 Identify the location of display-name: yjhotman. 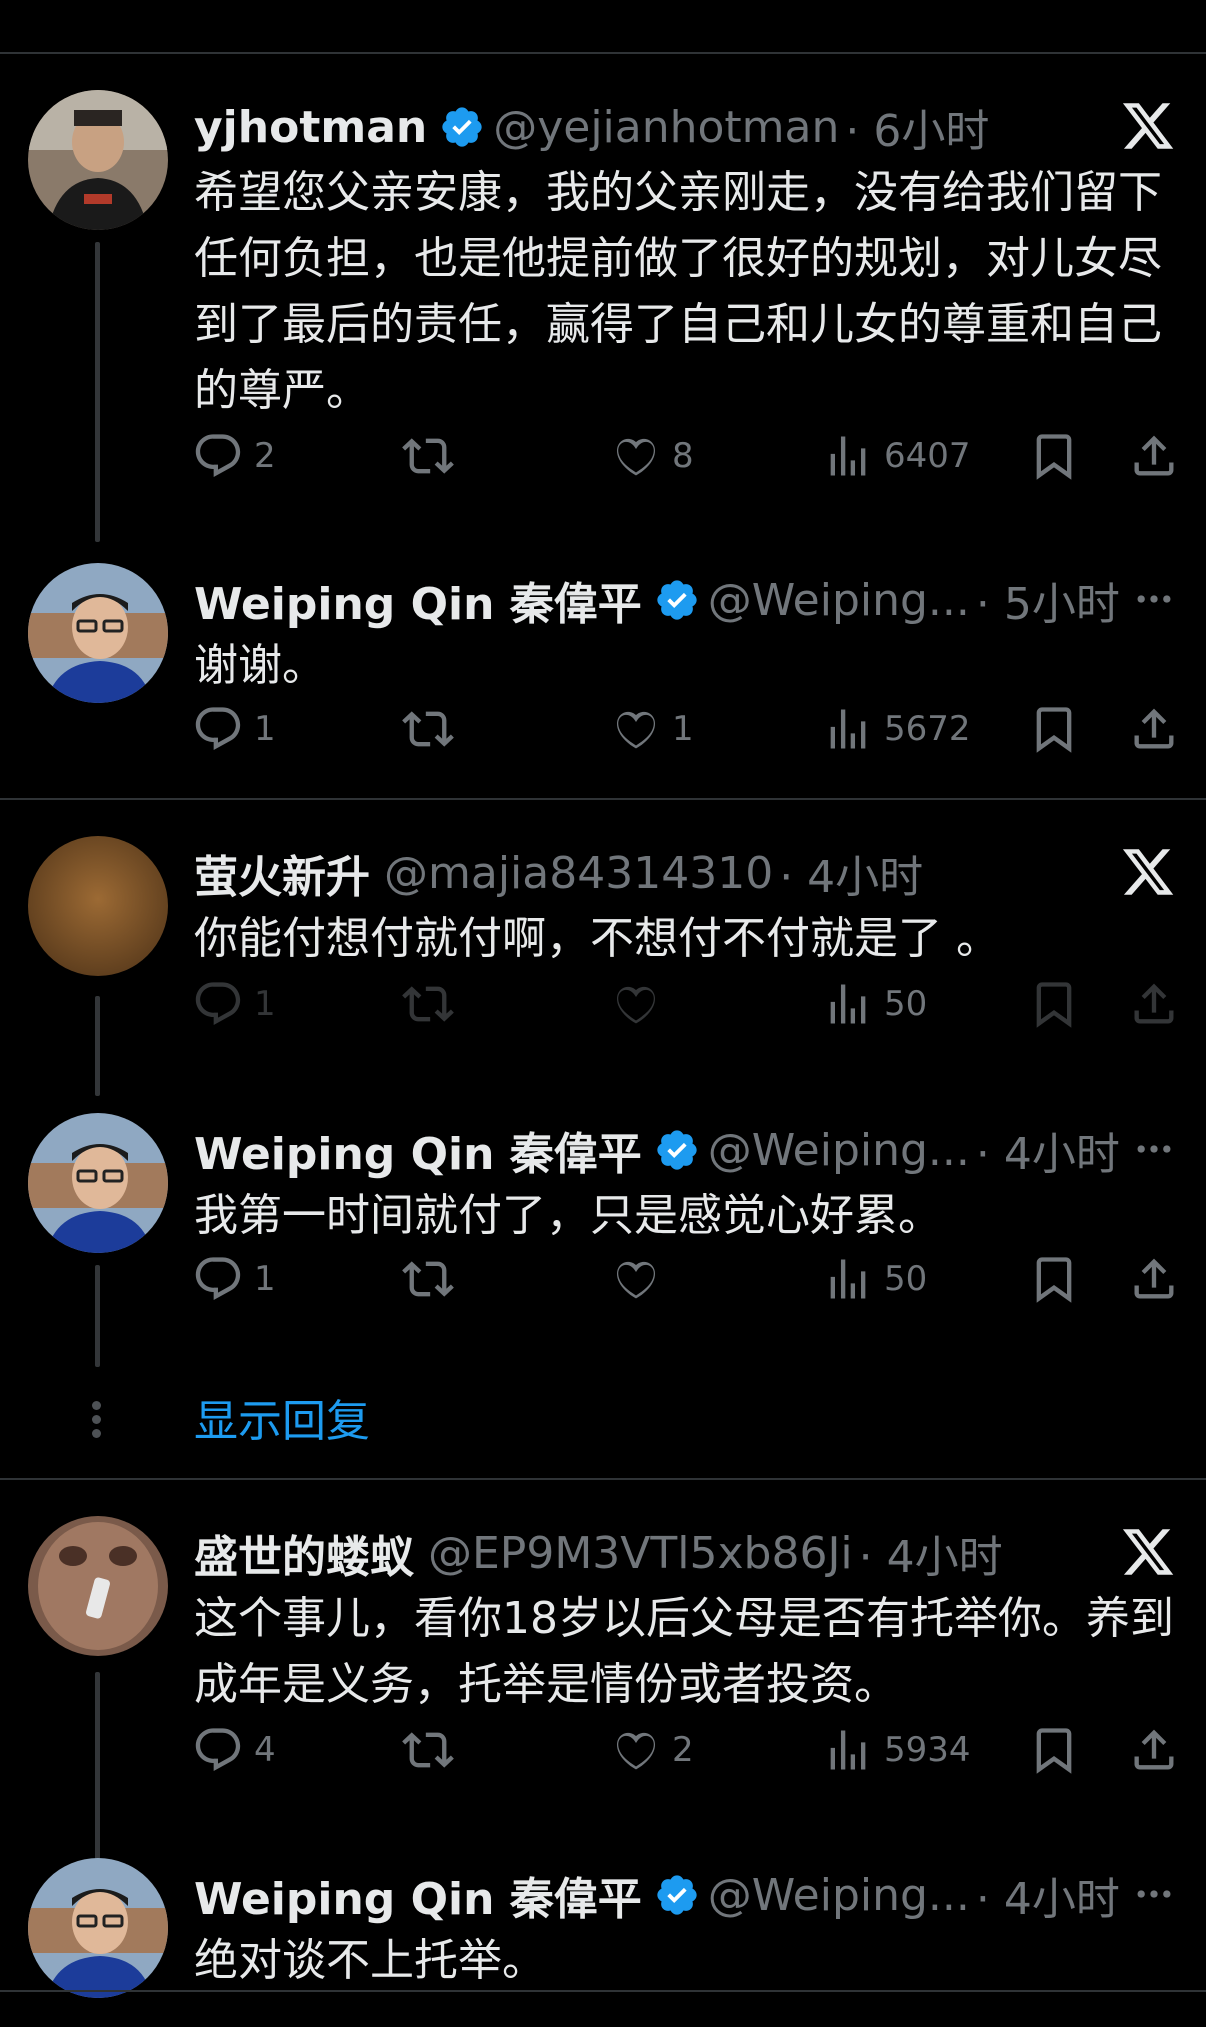
(310, 127).